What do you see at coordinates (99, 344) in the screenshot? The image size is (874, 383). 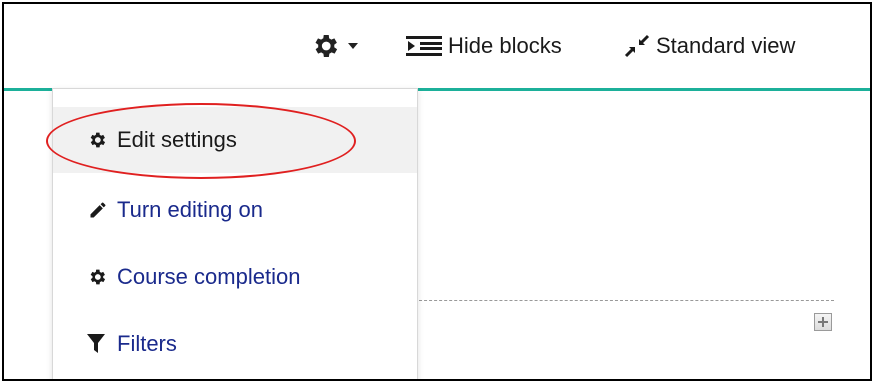 I see `filter-icon` at bounding box center [99, 344].